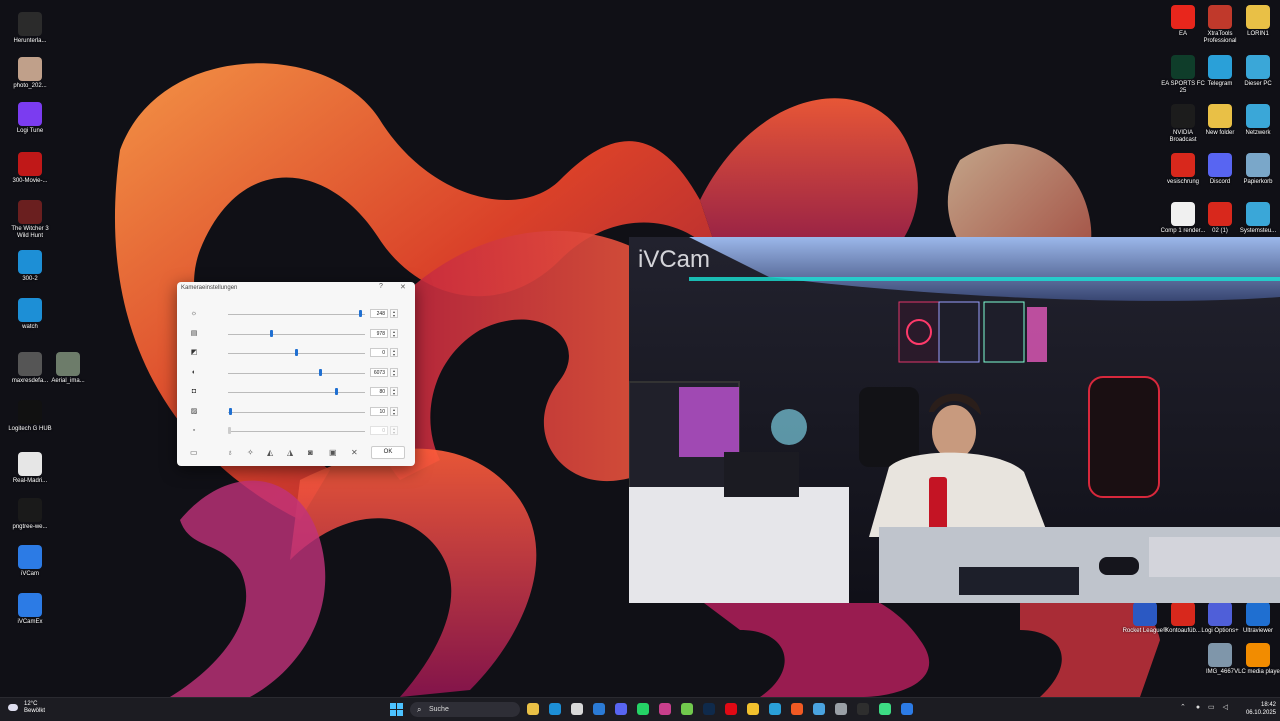 This screenshot has height=721, width=1280. I want to click on cross-icon: ✕, so click(354, 452).